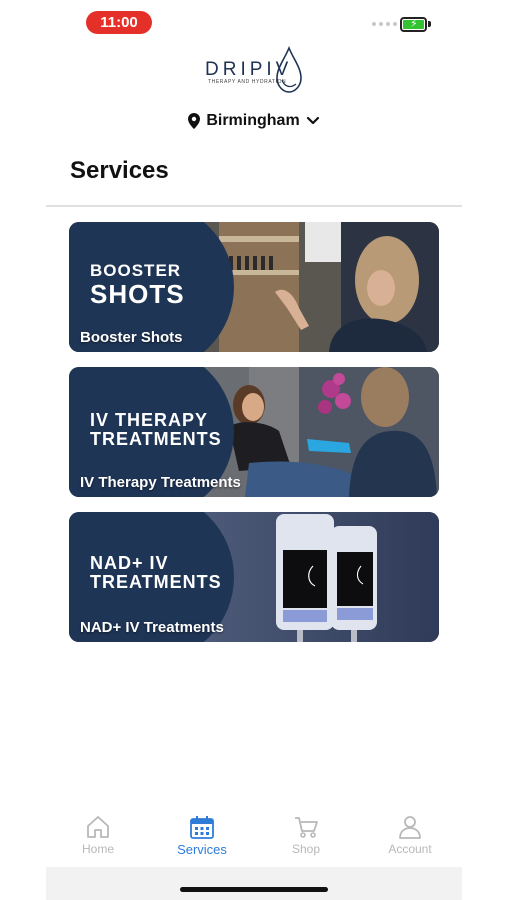 The height and width of the screenshot is (900, 507). Describe the element at coordinates (254, 287) in the screenshot. I see `service-card-booster-shots: BOOSTER SHOTS Booster Shots` at that location.